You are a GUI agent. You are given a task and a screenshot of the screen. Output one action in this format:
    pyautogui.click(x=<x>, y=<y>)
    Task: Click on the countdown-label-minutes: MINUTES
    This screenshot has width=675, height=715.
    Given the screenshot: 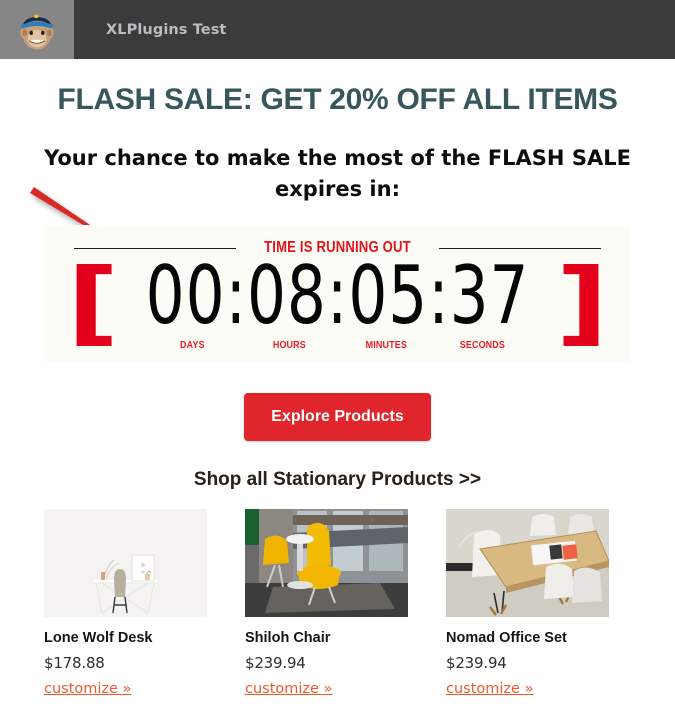 What is the action you would take?
    pyautogui.click(x=386, y=345)
    